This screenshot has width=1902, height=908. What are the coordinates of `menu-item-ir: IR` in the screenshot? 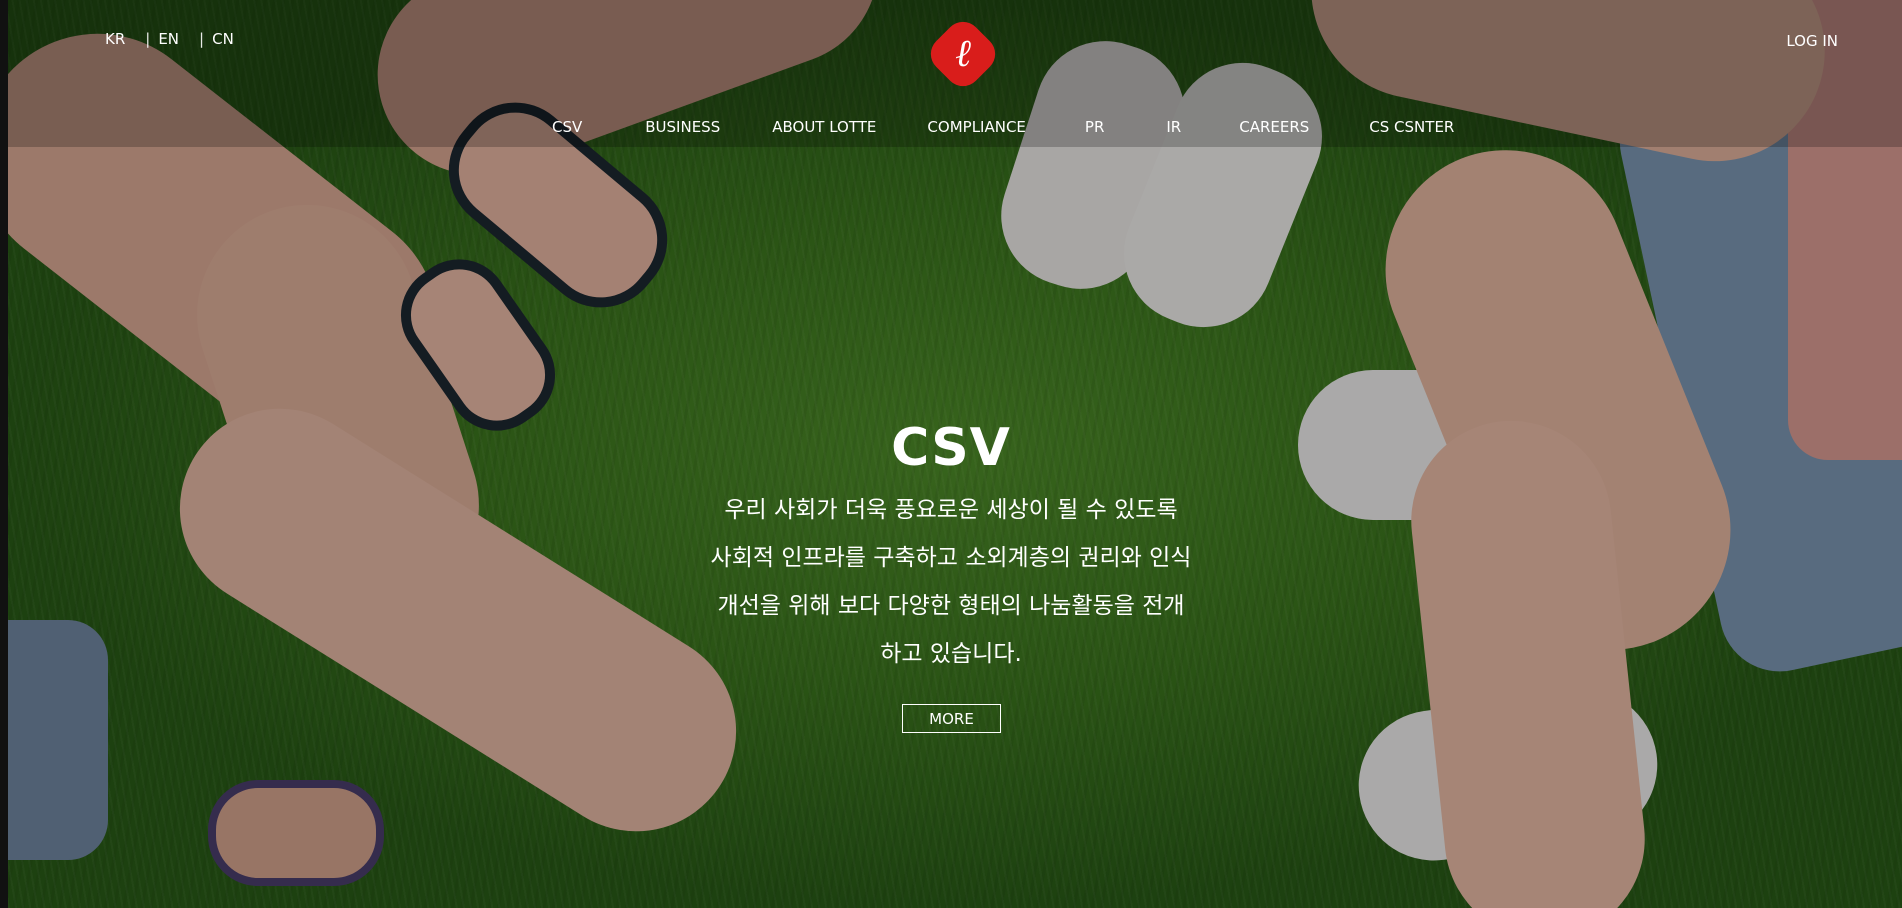 It's located at (1173, 127).